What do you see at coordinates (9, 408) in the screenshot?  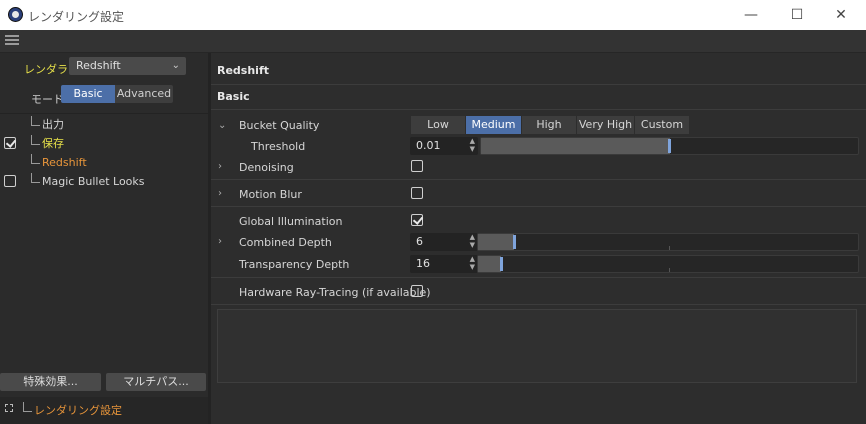 I see `expand-icon` at bounding box center [9, 408].